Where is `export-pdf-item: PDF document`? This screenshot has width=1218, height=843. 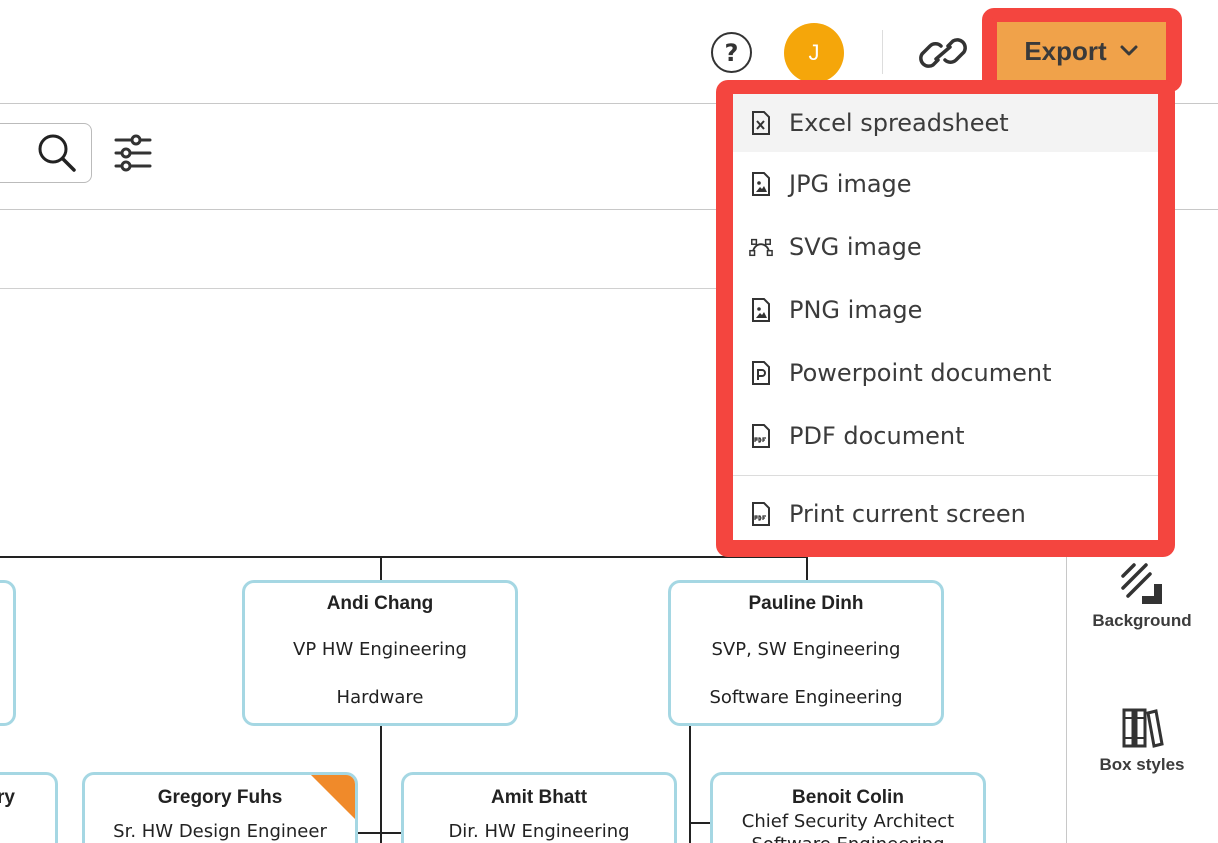 export-pdf-item: PDF document is located at coordinates (945, 436).